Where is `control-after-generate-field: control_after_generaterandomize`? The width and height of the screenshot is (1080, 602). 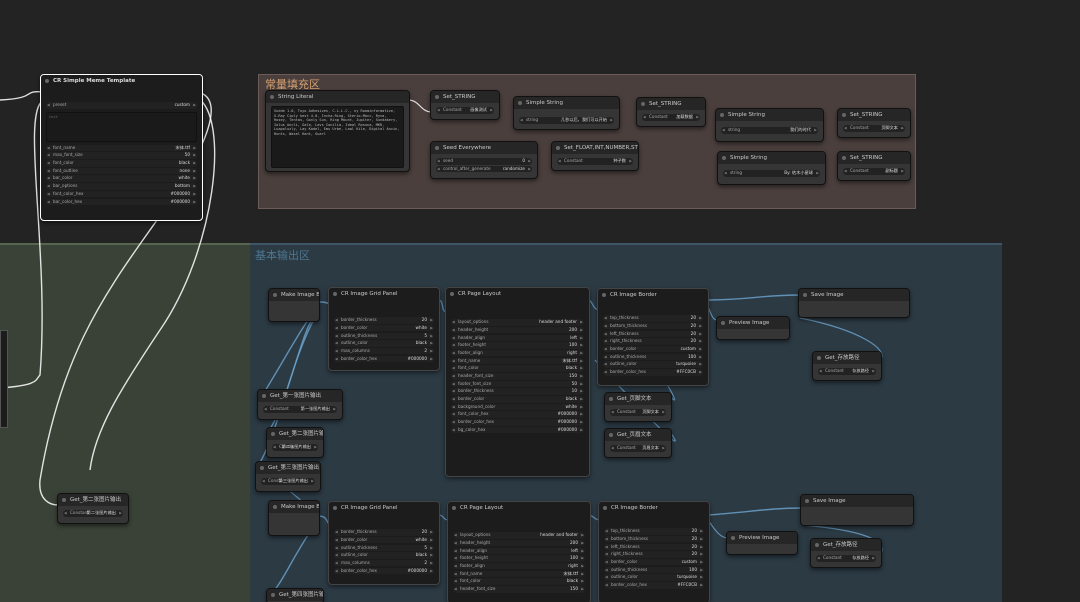
control-after-generate-field: control_after_generaterandomize is located at coordinates (484, 169).